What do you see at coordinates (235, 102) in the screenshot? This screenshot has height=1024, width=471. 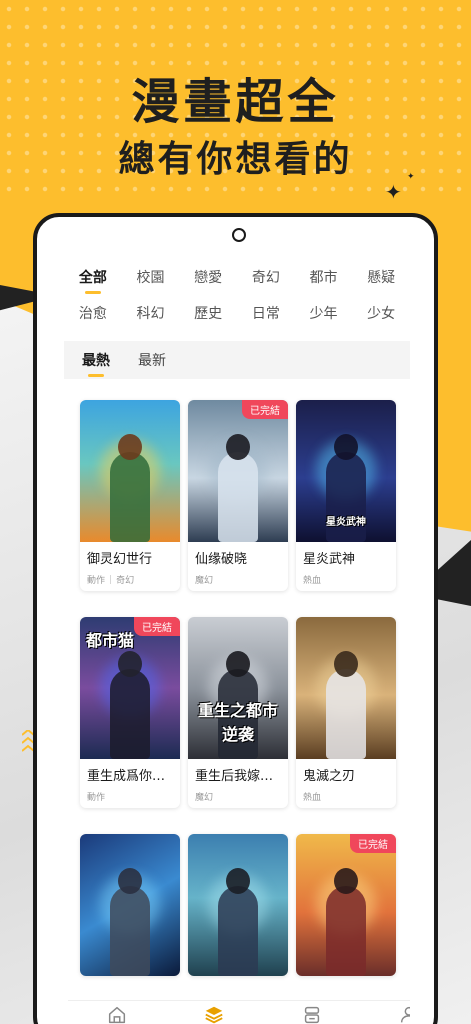 I see `promo-headline: 漫畫超全` at bounding box center [235, 102].